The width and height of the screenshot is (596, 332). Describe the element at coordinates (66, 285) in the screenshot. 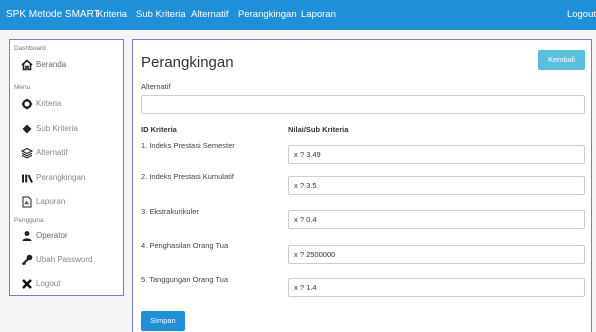

I see `sidebar-item-logout: Logout` at that location.